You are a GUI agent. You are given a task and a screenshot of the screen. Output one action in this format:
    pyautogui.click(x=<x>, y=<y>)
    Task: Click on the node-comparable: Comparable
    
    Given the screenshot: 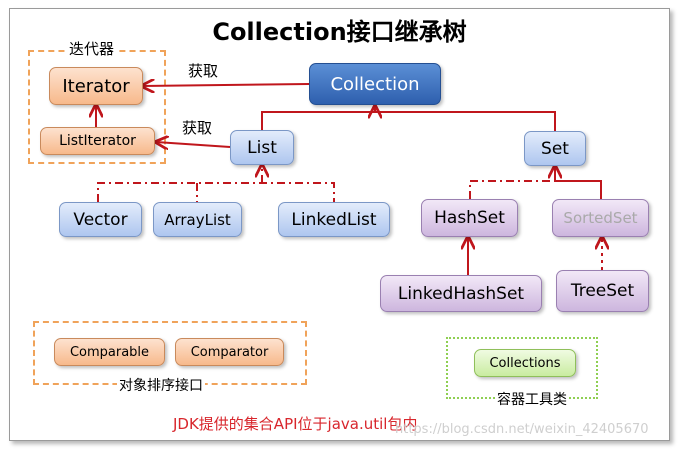 What is the action you would take?
    pyautogui.click(x=109, y=352)
    